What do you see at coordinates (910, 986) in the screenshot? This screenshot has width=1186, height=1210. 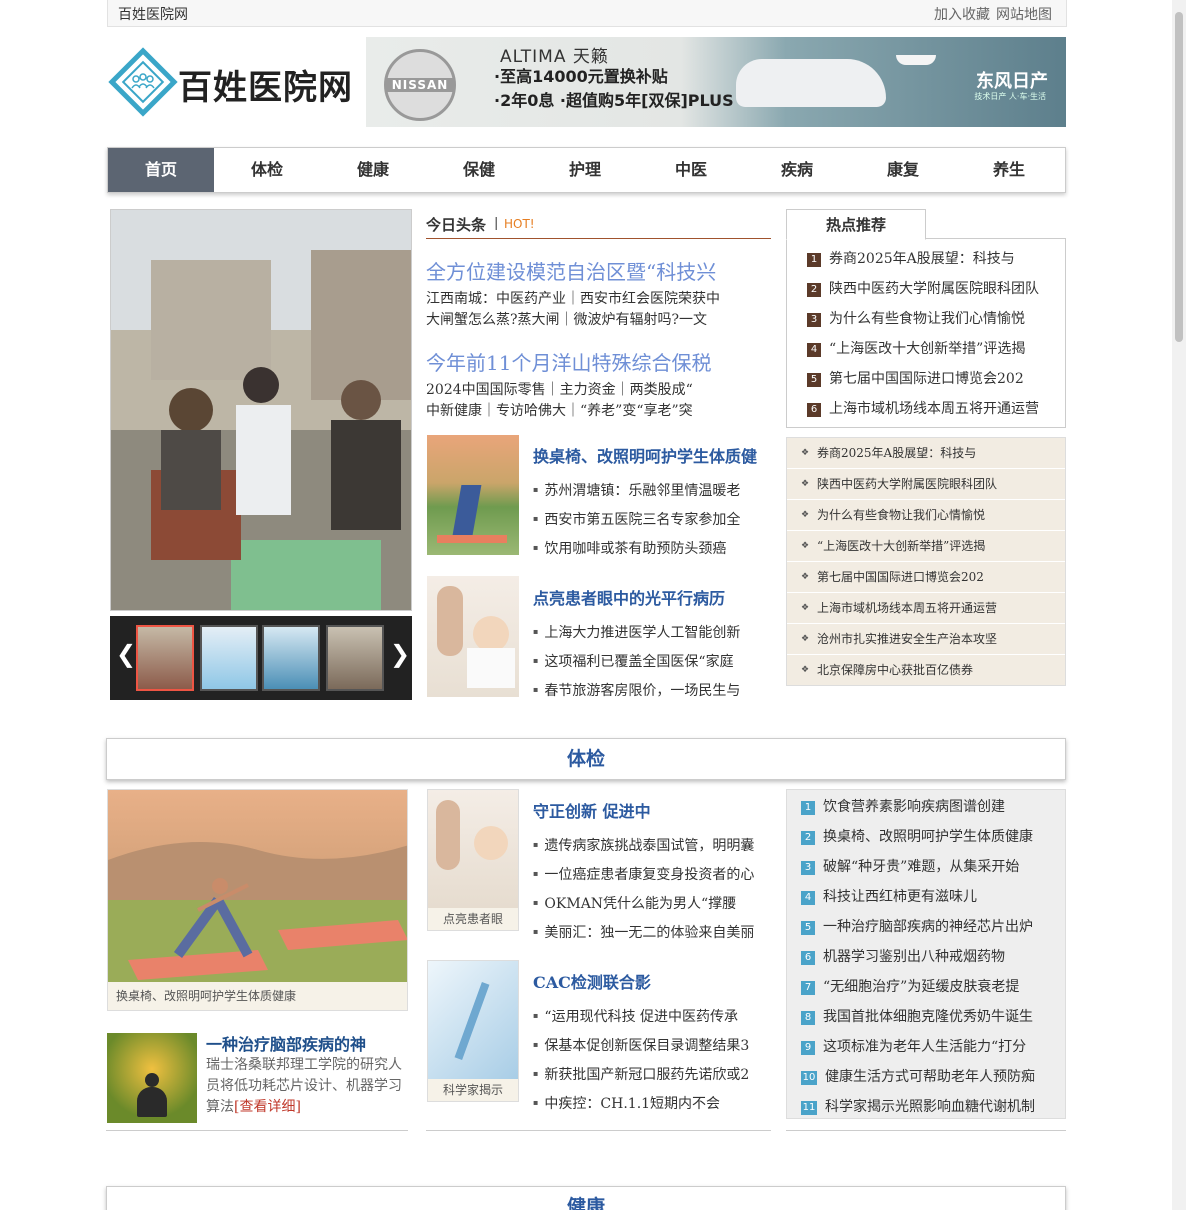 I see `ranked-item: 7 “无细胞治疗”为延缓皮肤衰老提` at bounding box center [910, 986].